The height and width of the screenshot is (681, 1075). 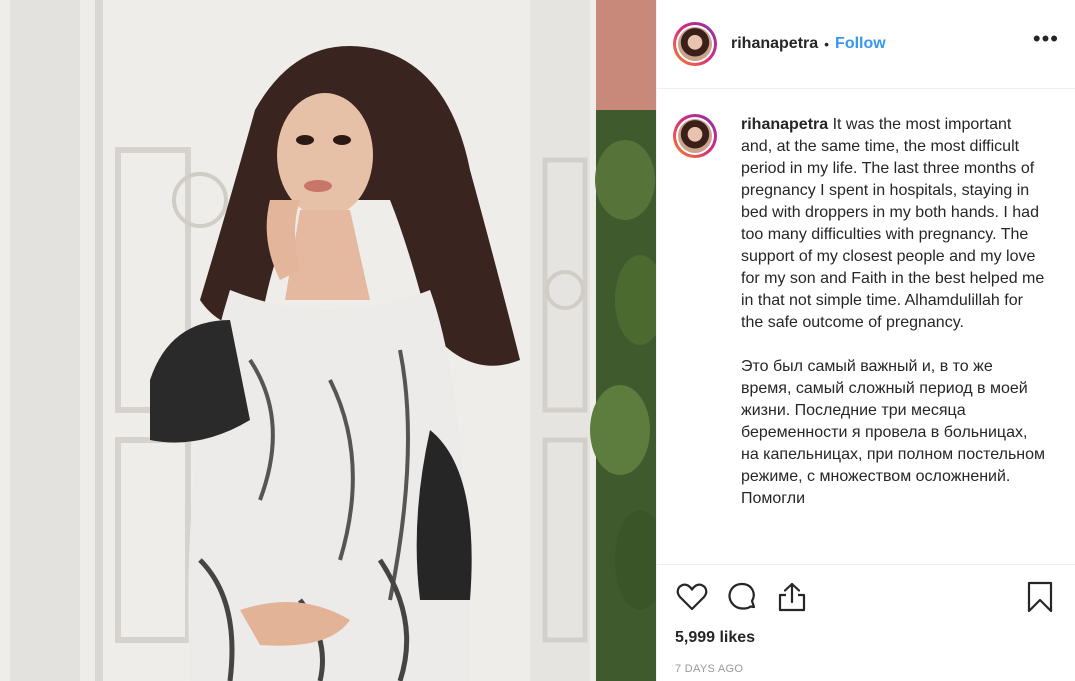 I want to click on heart-icon, so click(x=692, y=597).